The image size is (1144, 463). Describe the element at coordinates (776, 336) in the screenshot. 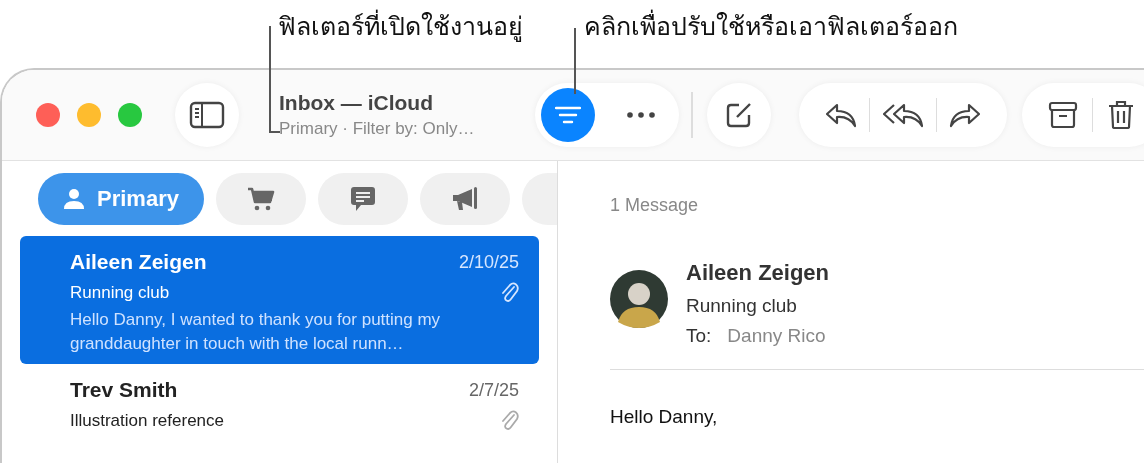

I see `recipient-name: Danny Rico` at that location.